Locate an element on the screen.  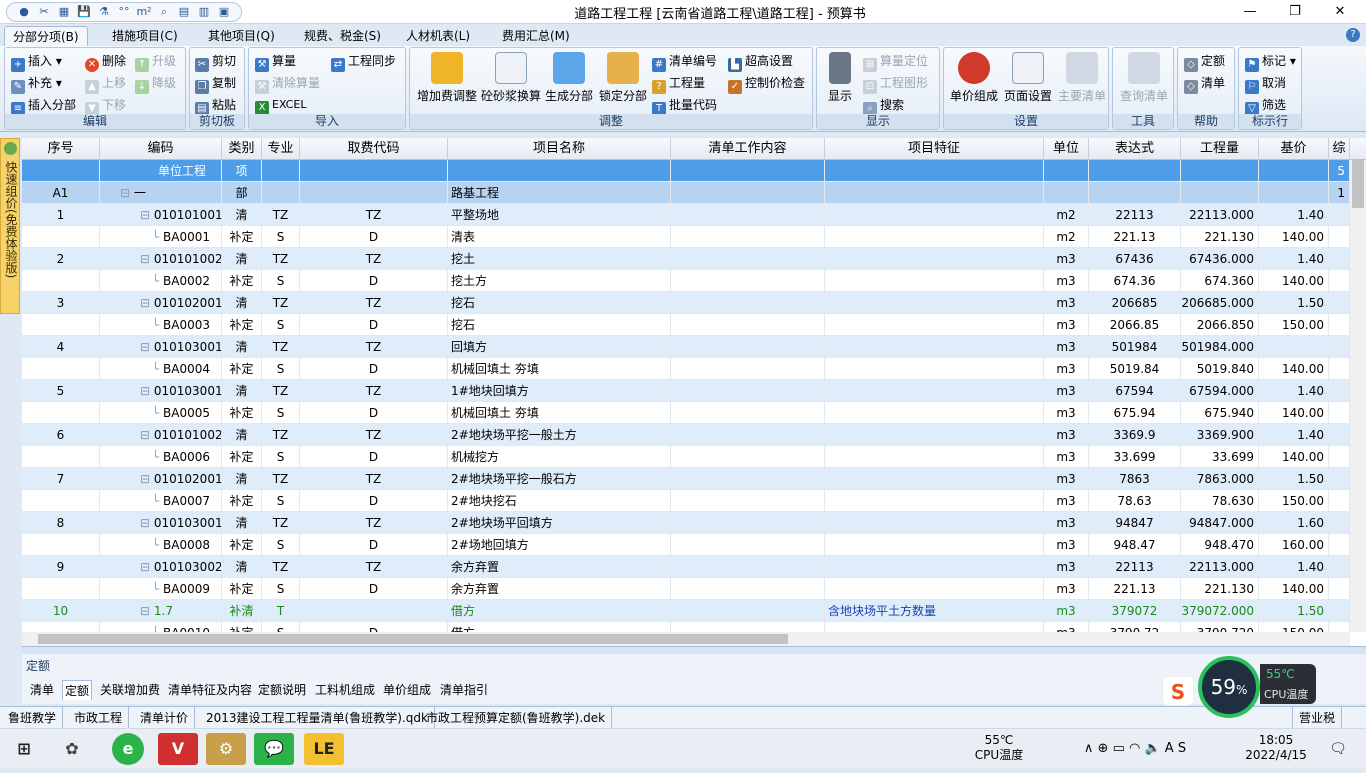
cell-item-name: 2#地块挖石 is located at coordinates (559, 501).